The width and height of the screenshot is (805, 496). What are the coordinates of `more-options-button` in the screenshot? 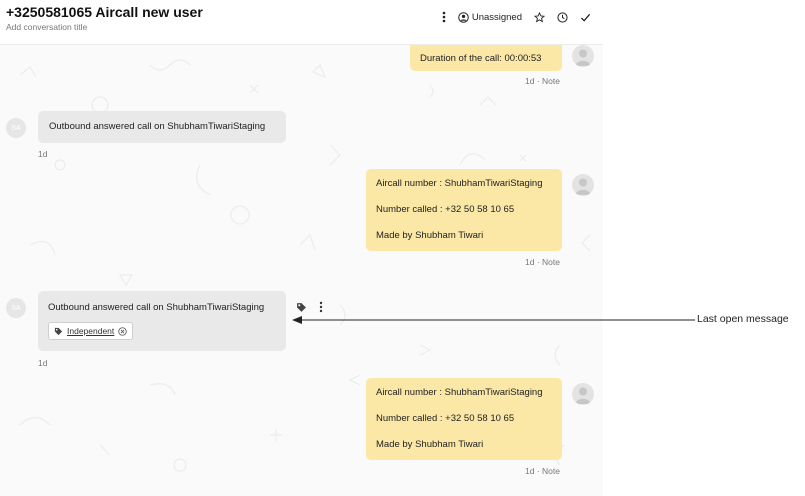 It's located at (444, 17).